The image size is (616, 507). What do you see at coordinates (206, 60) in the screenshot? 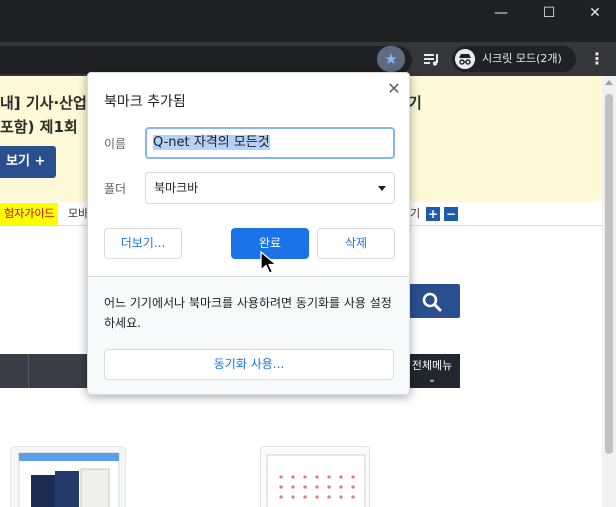
I see `address-bar` at bounding box center [206, 60].